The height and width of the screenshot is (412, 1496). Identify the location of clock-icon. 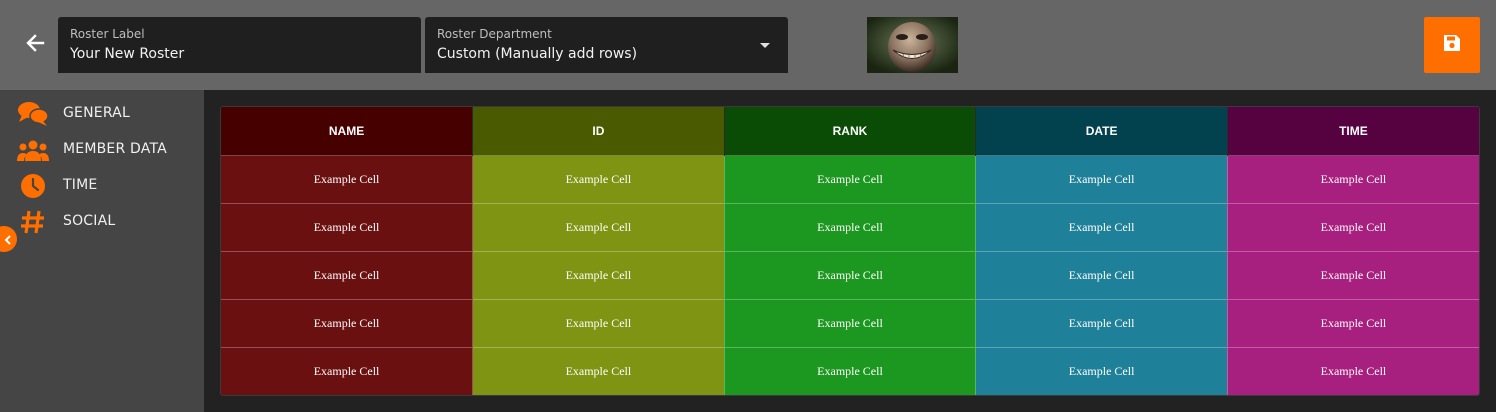
(33, 186).